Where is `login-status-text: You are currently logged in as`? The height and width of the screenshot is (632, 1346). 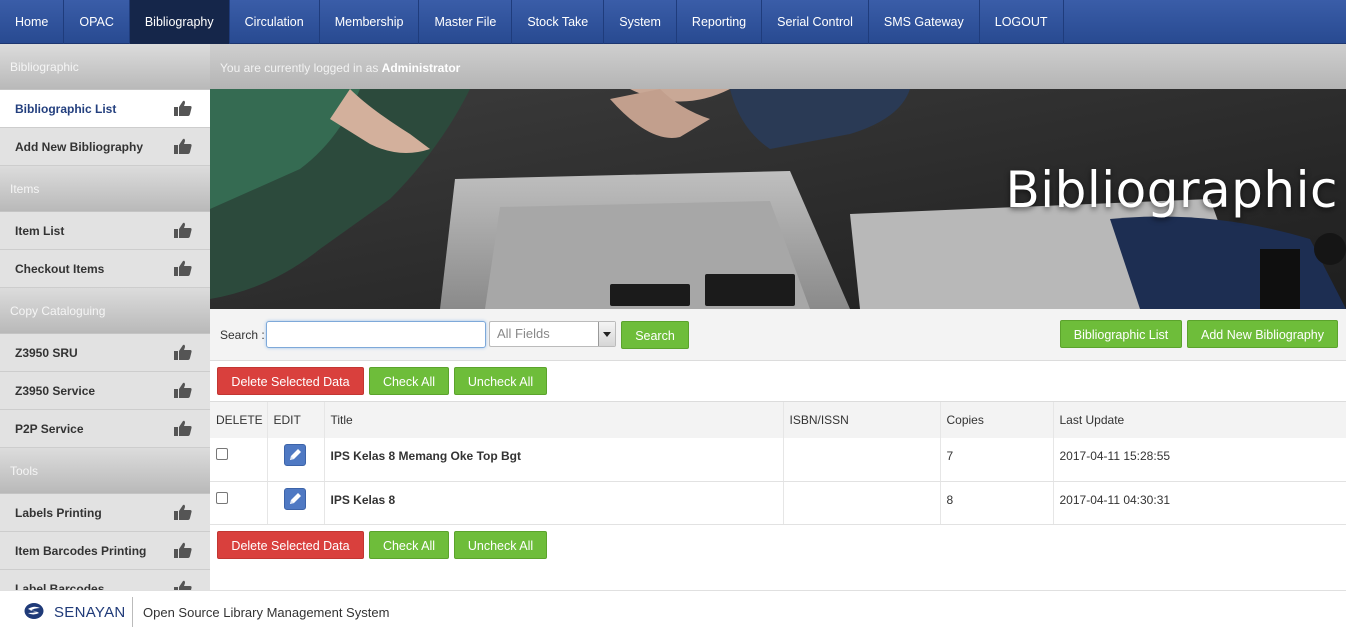 login-status-text: You are currently logged in as is located at coordinates (301, 68).